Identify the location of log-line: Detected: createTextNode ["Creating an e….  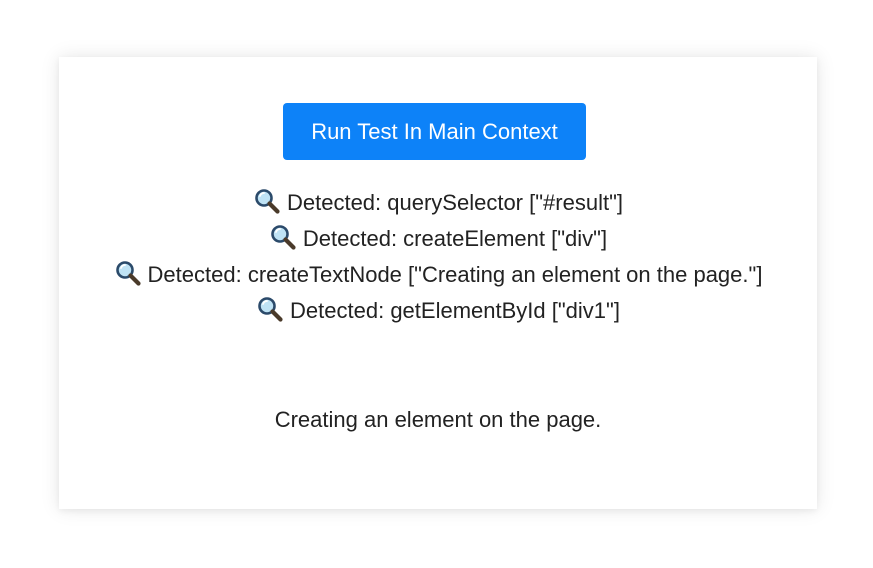
(438, 275).